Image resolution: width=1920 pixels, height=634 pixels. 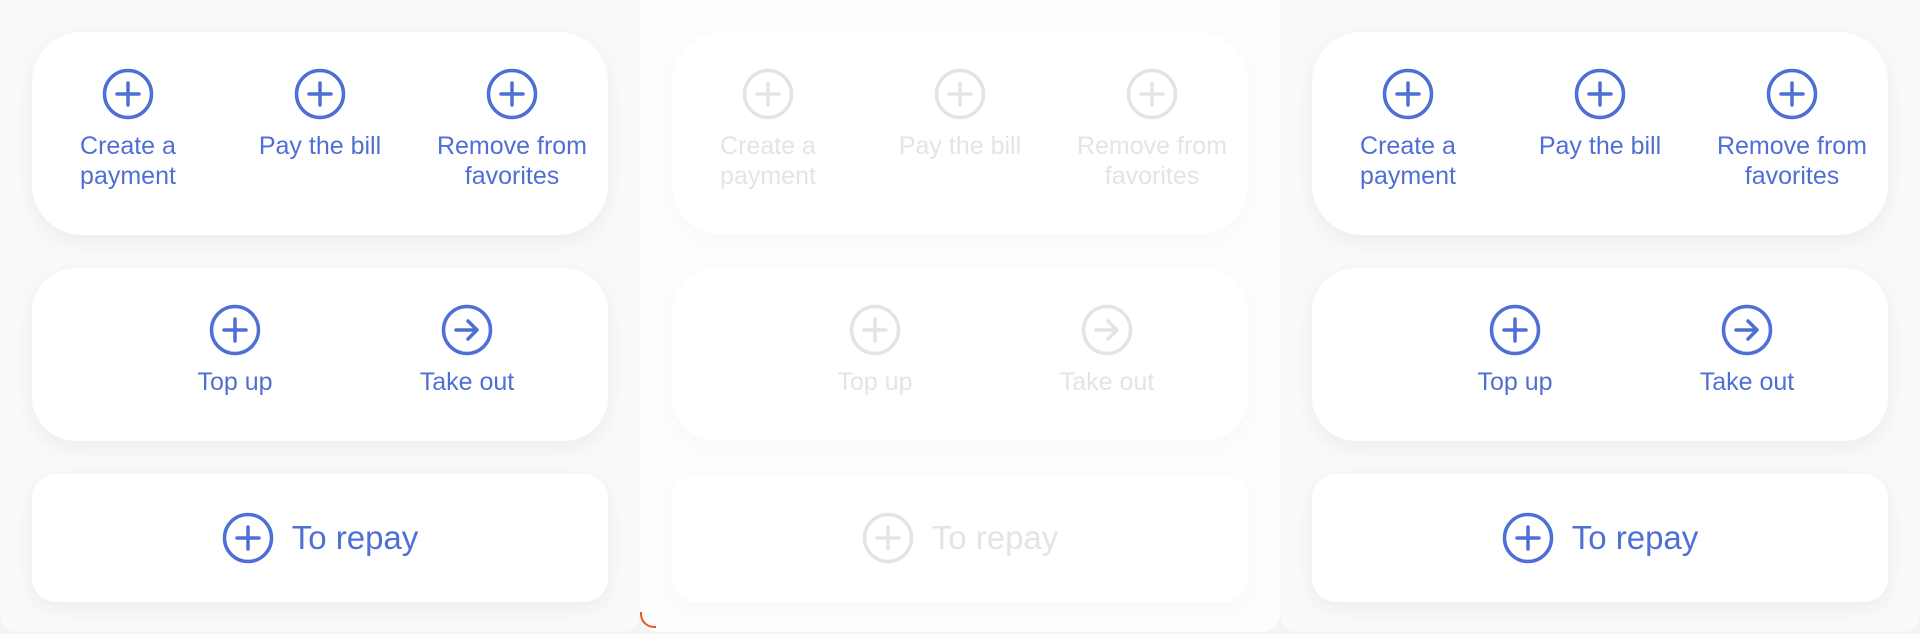 I want to click on selection-corner-marker, so click(x=648, y=620).